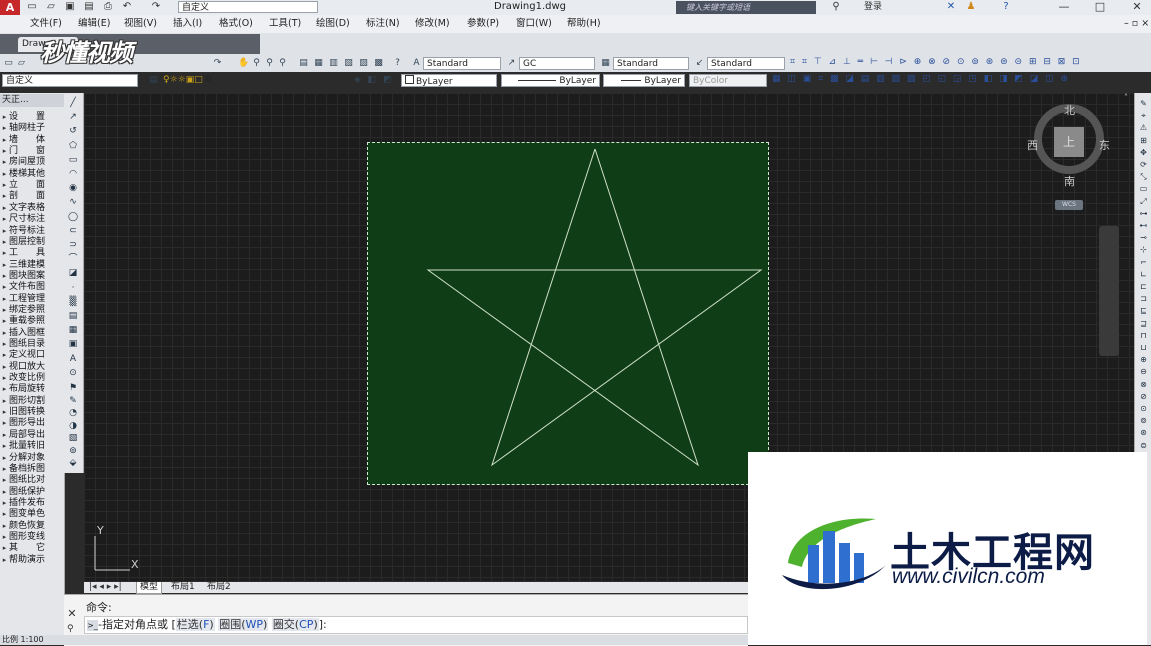  Describe the element at coordinates (32, 196) in the screenshot. I see `palette-item: ▸ 剖 面` at that location.